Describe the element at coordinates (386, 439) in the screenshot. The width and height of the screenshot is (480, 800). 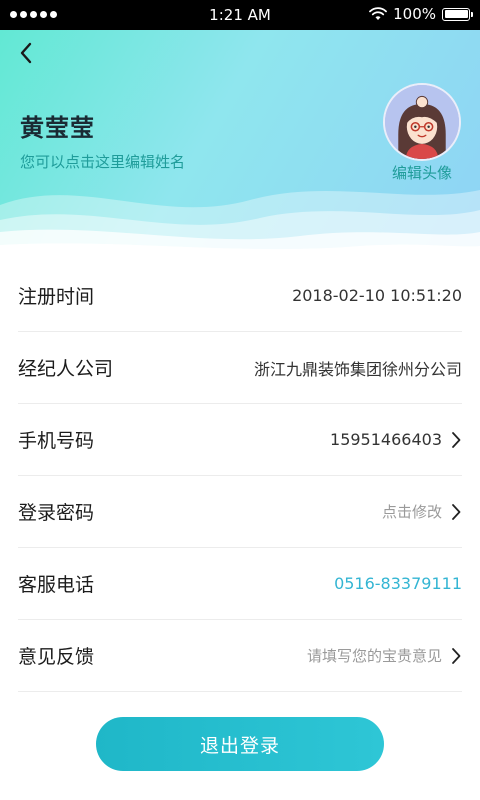
I see `phone-value: 15951466403` at that location.